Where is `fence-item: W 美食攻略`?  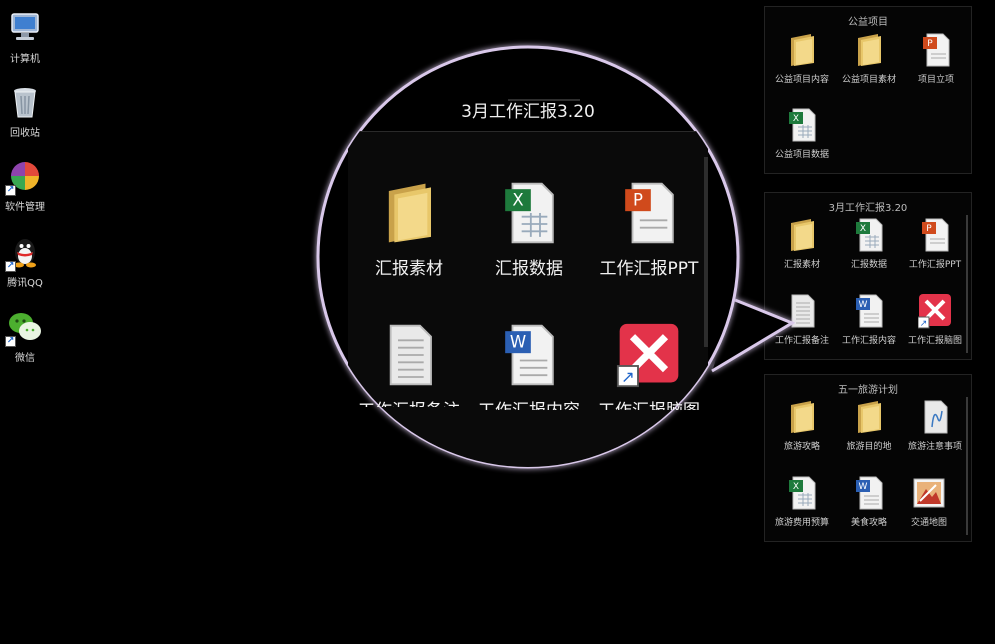 fence-item: W 美食攻略 is located at coordinates (869, 501).